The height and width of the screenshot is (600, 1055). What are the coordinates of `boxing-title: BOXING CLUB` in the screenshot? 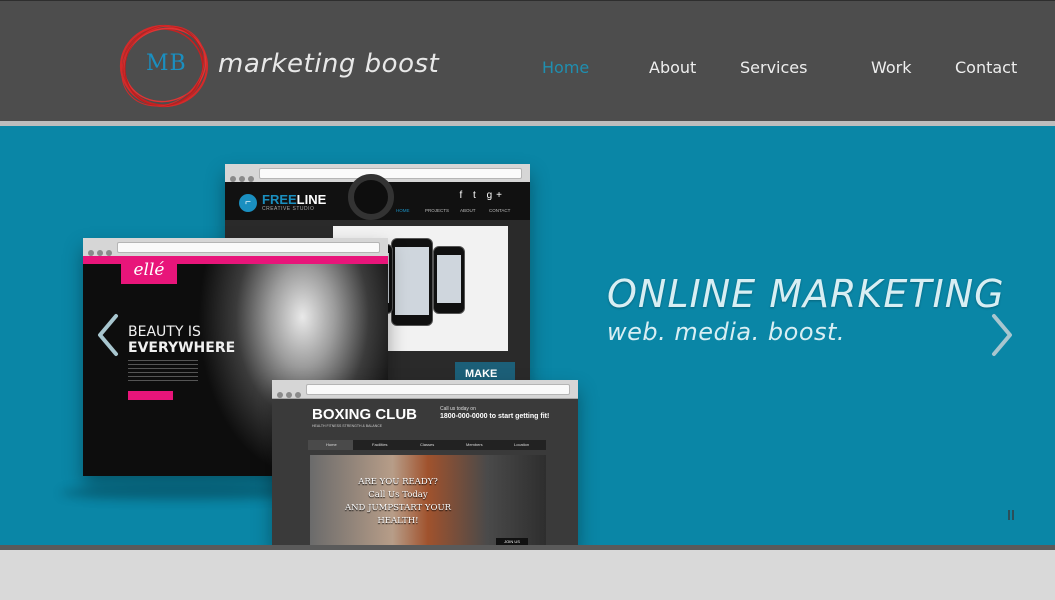 It's located at (364, 414).